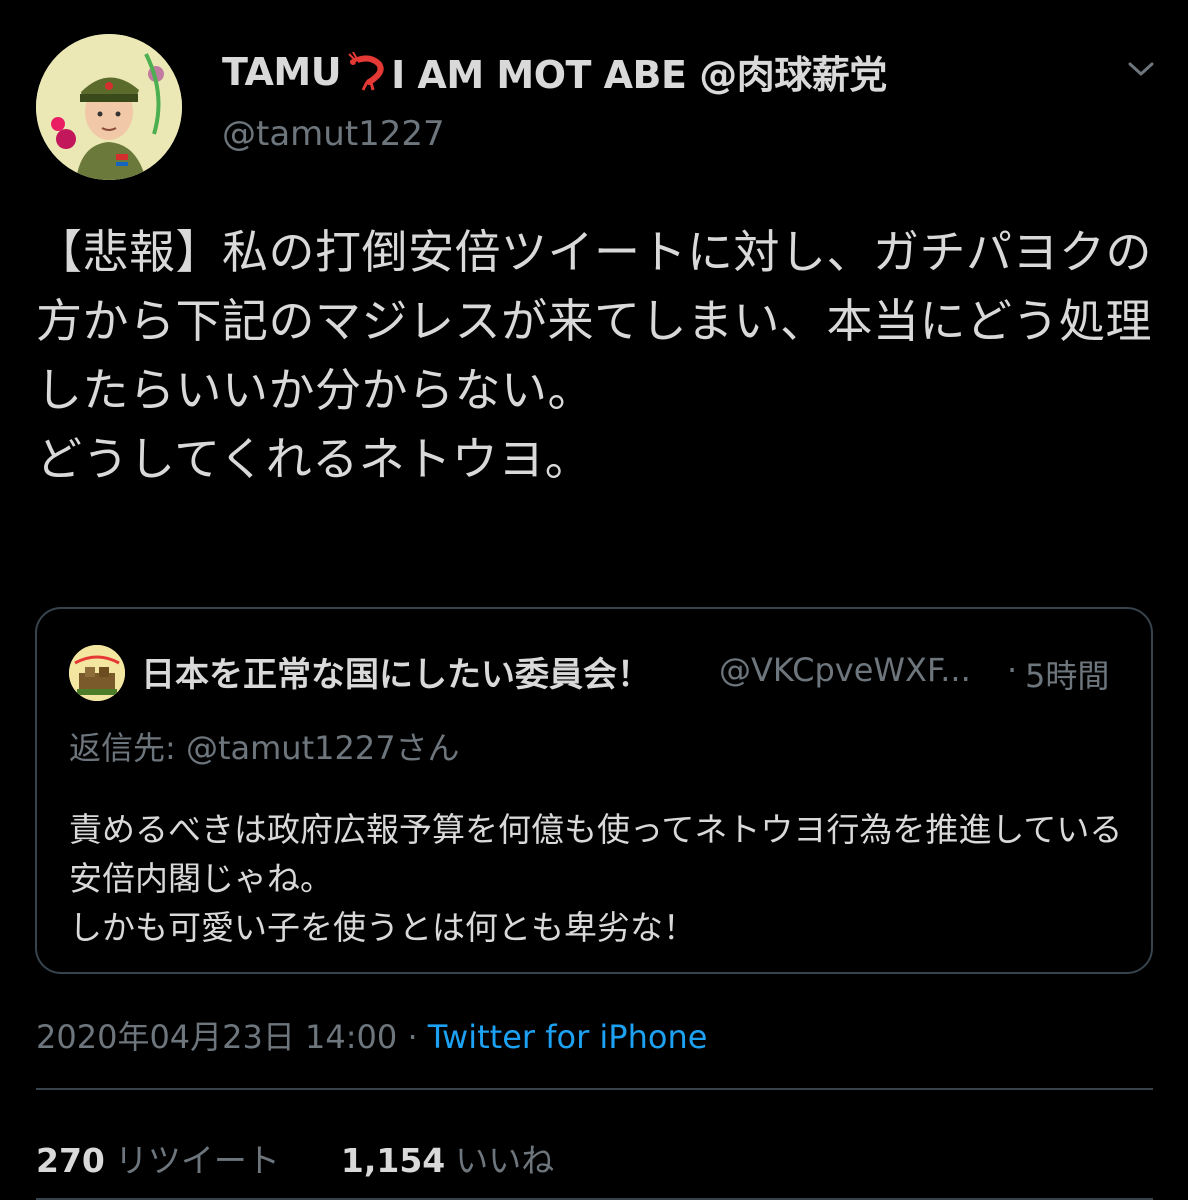 This screenshot has width=1188, height=1200. What do you see at coordinates (1067, 676) in the screenshot?
I see `quoted-time: 5時間` at bounding box center [1067, 676].